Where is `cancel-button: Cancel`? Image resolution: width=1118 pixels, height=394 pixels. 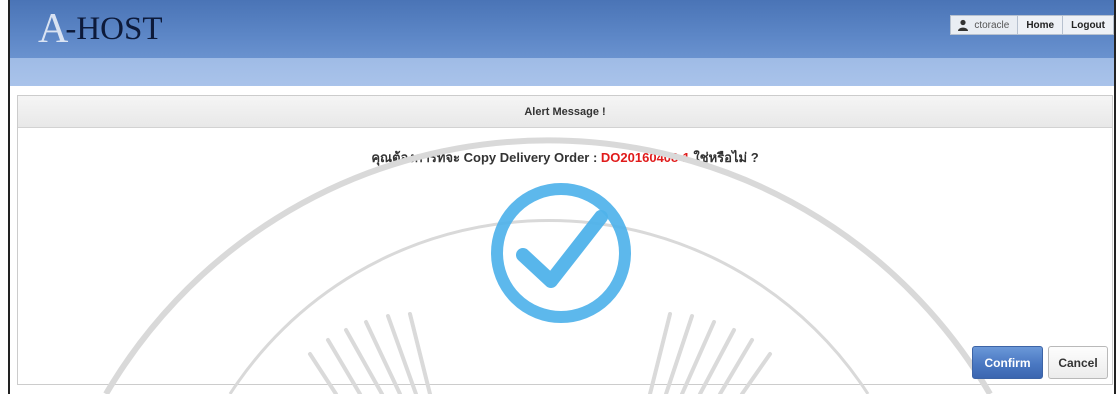
cancel-button: Cancel is located at coordinates (1078, 362).